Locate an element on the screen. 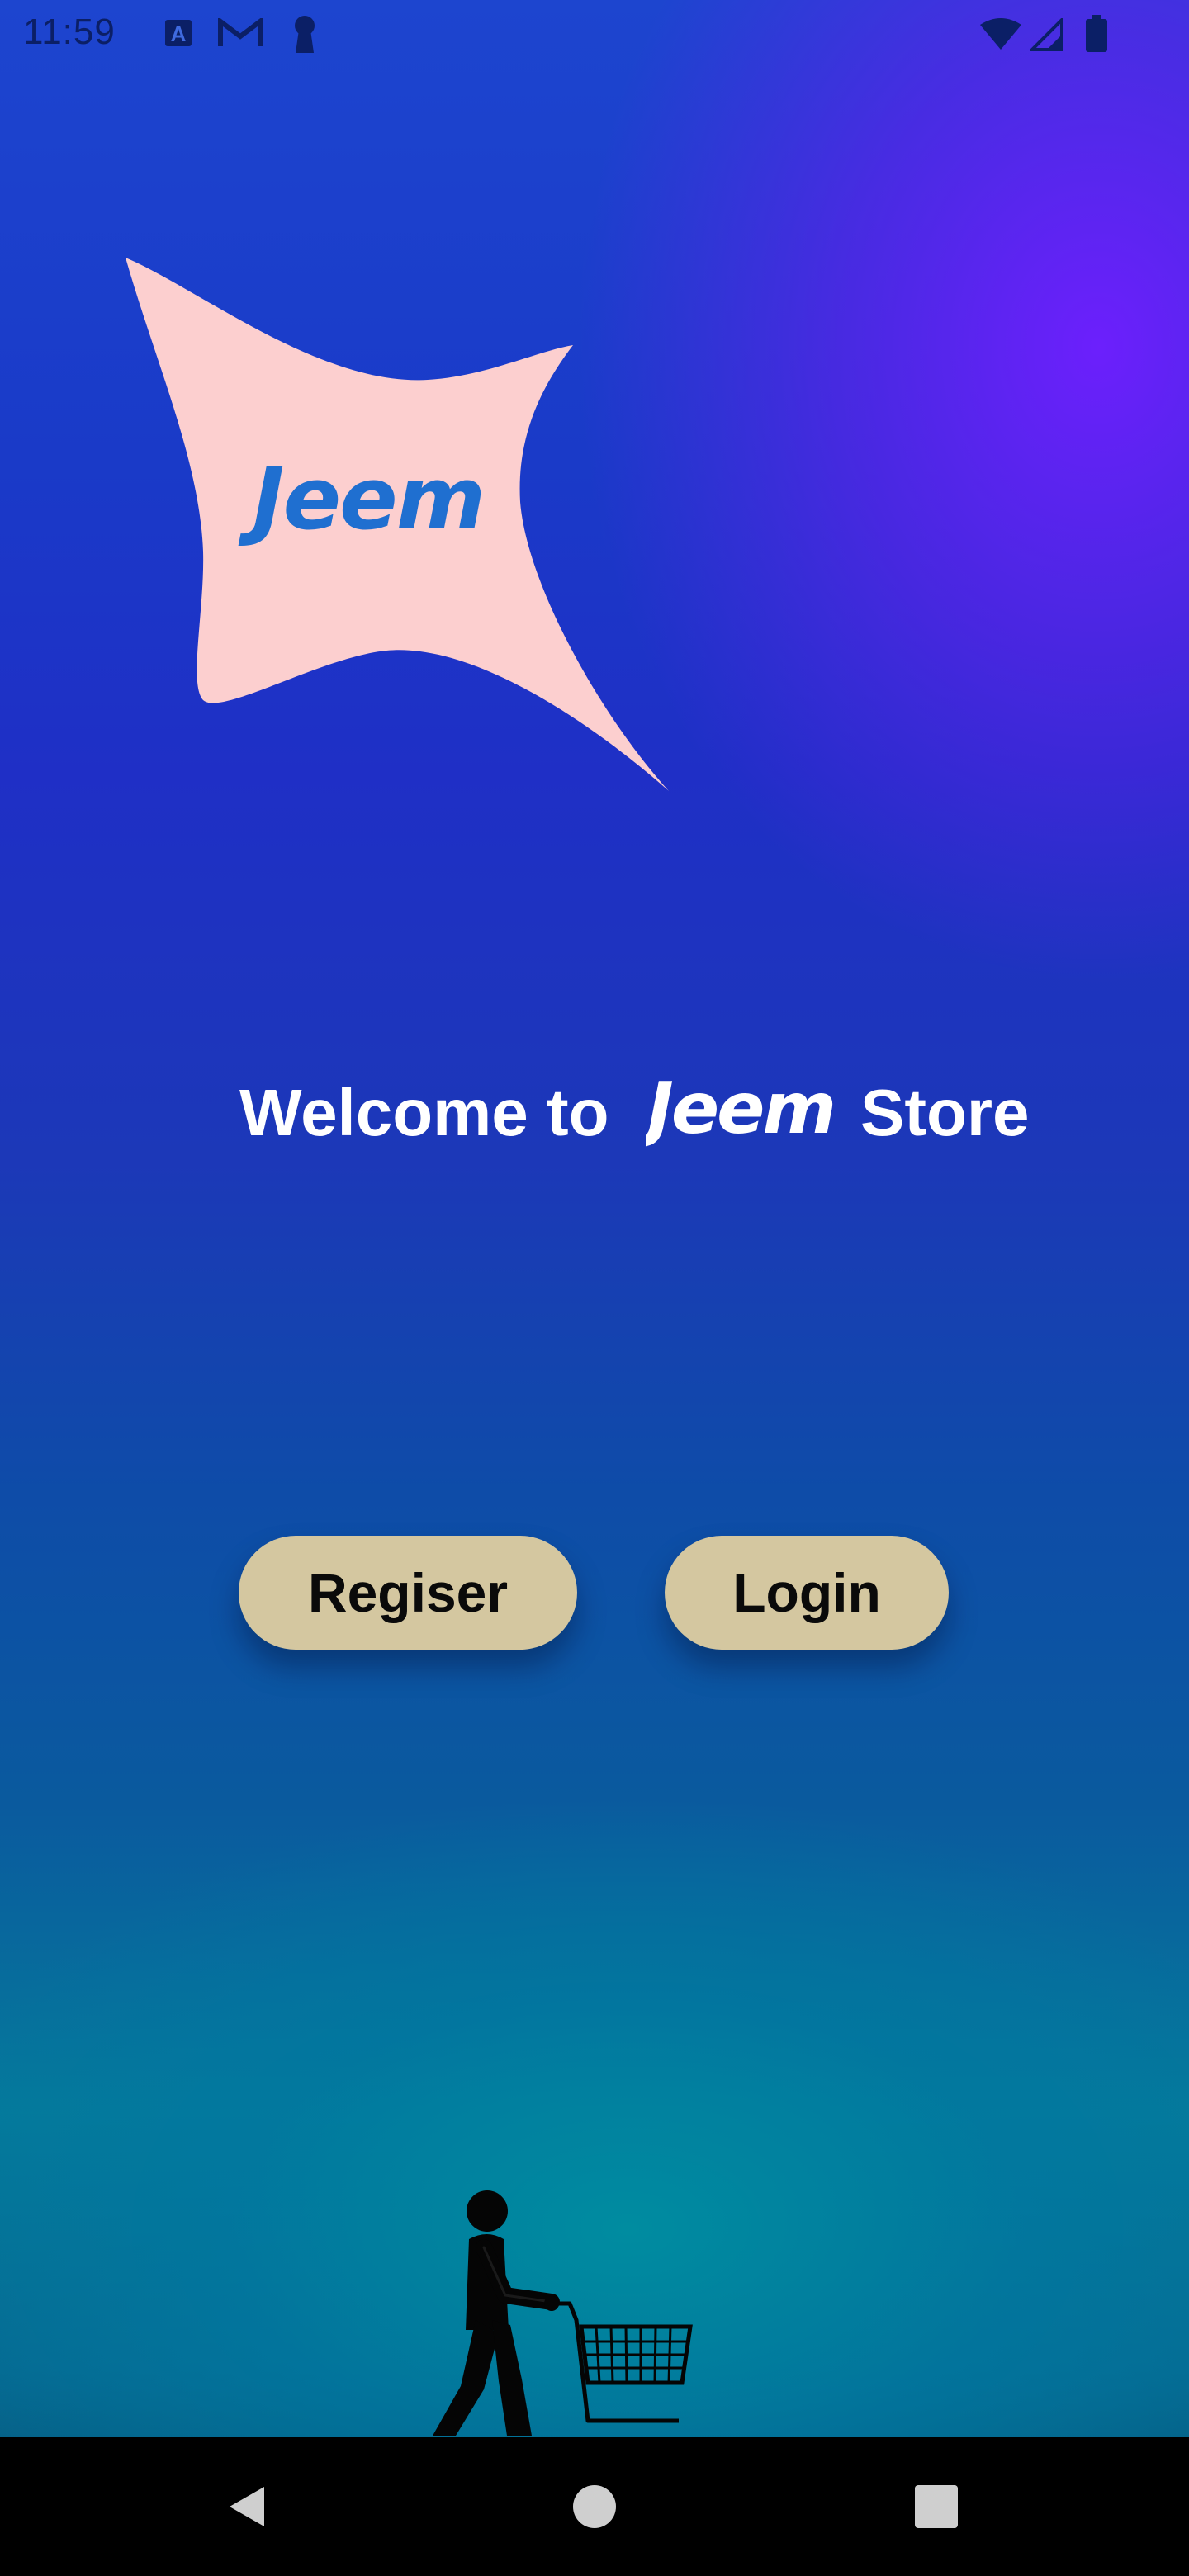 The height and width of the screenshot is (2576, 1189). welcome-prefix: Welcome to is located at coordinates (424, 1112).